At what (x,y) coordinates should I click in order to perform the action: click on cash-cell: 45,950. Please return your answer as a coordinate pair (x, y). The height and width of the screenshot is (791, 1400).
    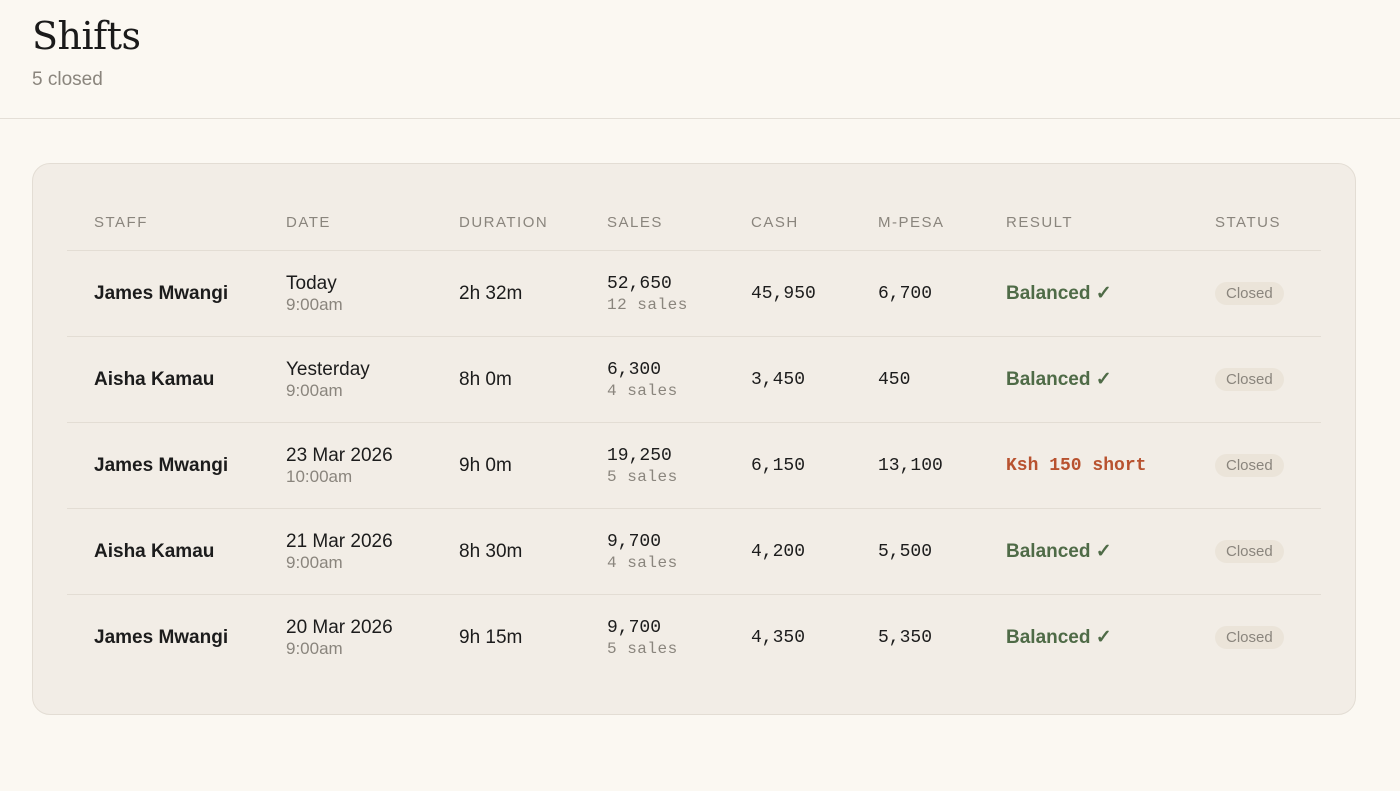
    Looking at the image, I should click on (787, 293).